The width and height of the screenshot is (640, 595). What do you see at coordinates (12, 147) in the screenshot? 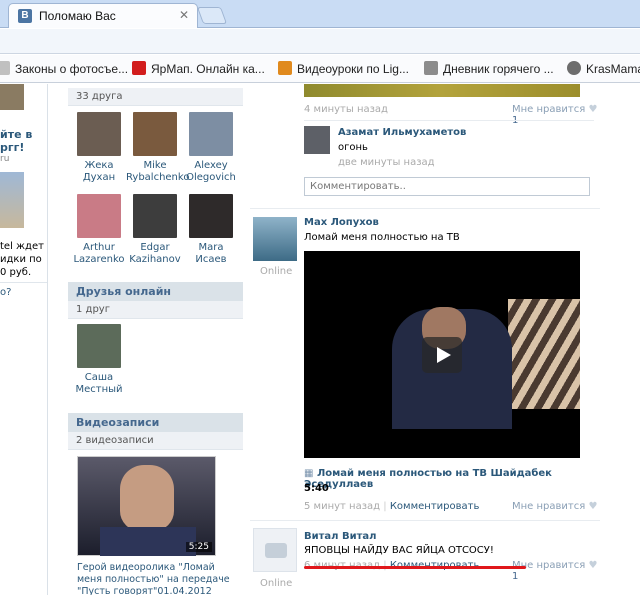
I see `ad-title: ргг!` at bounding box center [12, 147].